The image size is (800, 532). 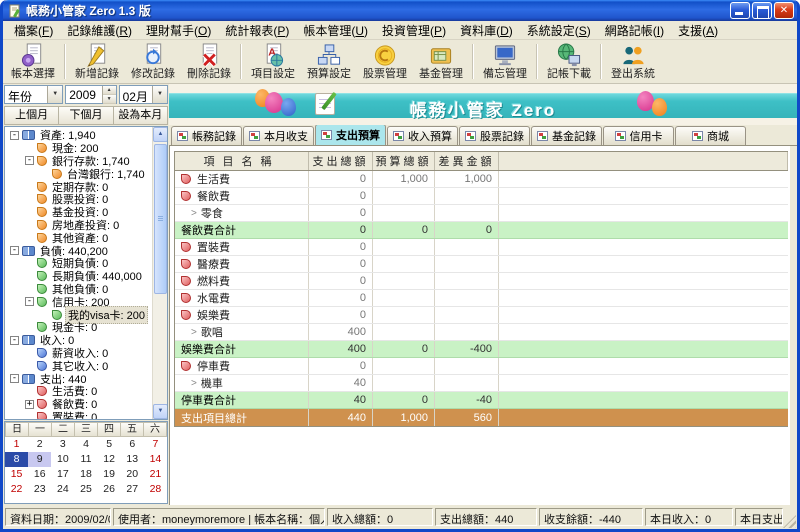 What do you see at coordinates (109, 99) in the screenshot?
I see `spin-down-icon: ▼` at bounding box center [109, 99].